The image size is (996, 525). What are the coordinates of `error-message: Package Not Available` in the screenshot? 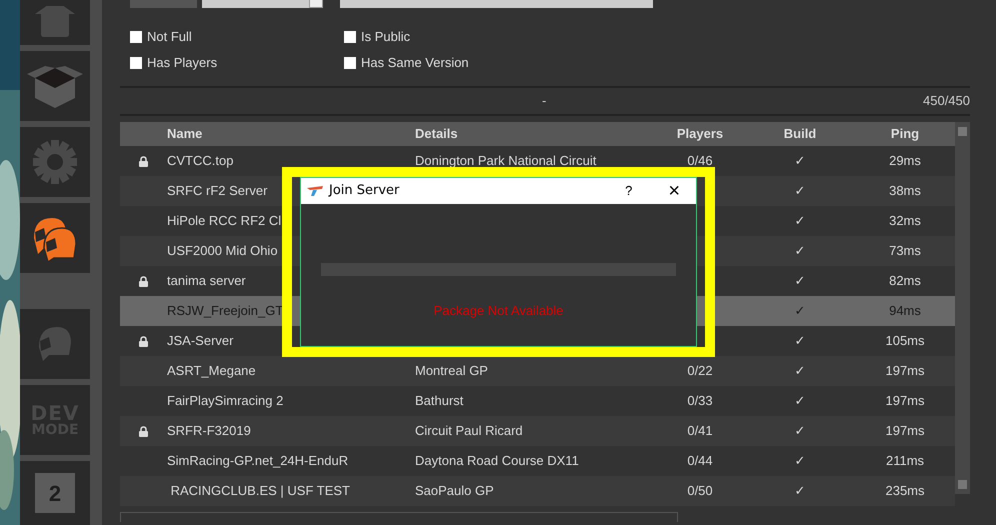 It's located at (498, 311).